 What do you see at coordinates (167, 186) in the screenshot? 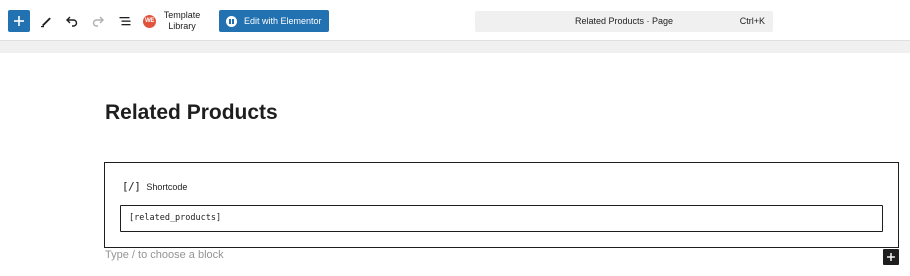
I see `shortcode-label: Shortcode` at bounding box center [167, 186].